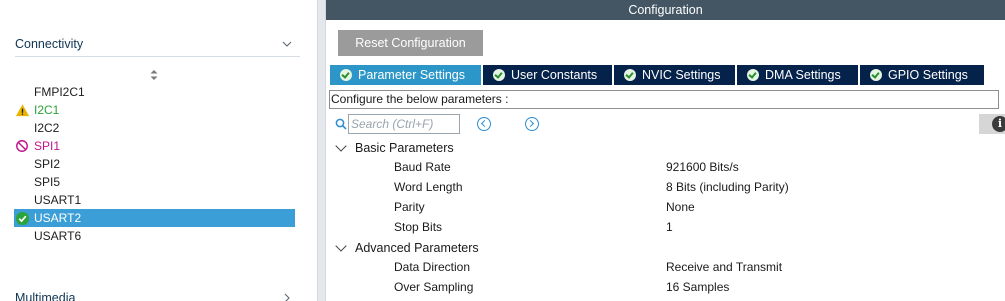 The width and height of the screenshot is (1005, 301). What do you see at coordinates (22, 218) in the screenshot?
I see `check-circle-icon` at bounding box center [22, 218].